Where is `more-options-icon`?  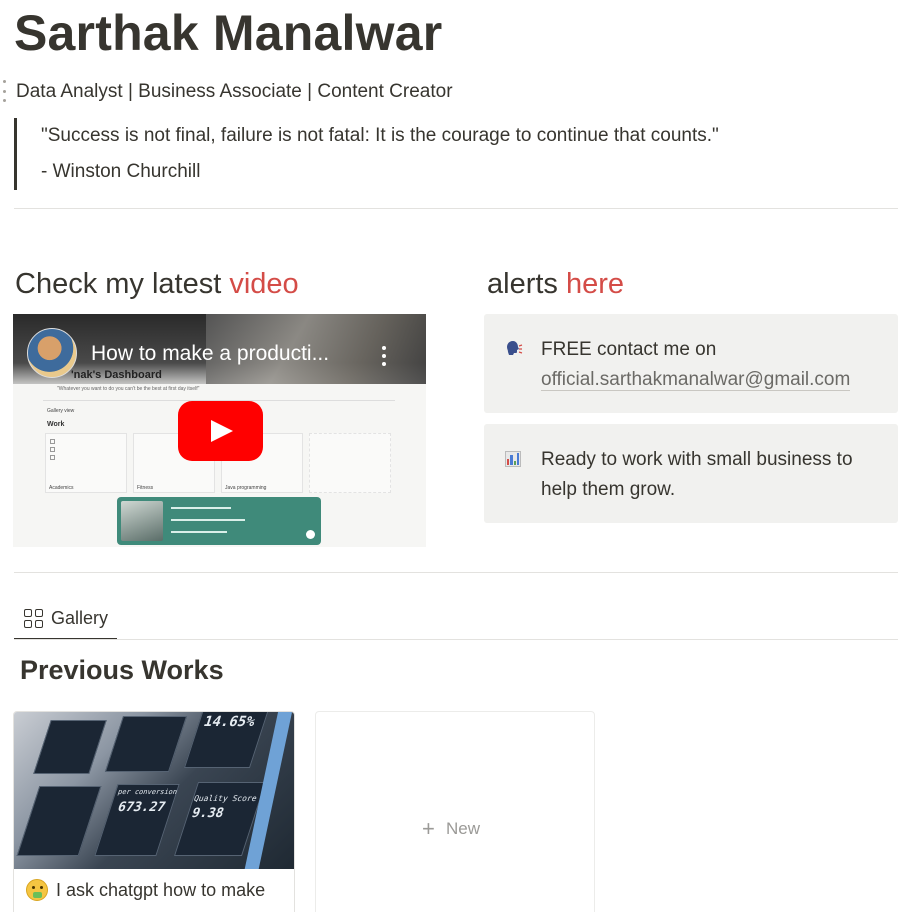 more-options-icon is located at coordinates (384, 356).